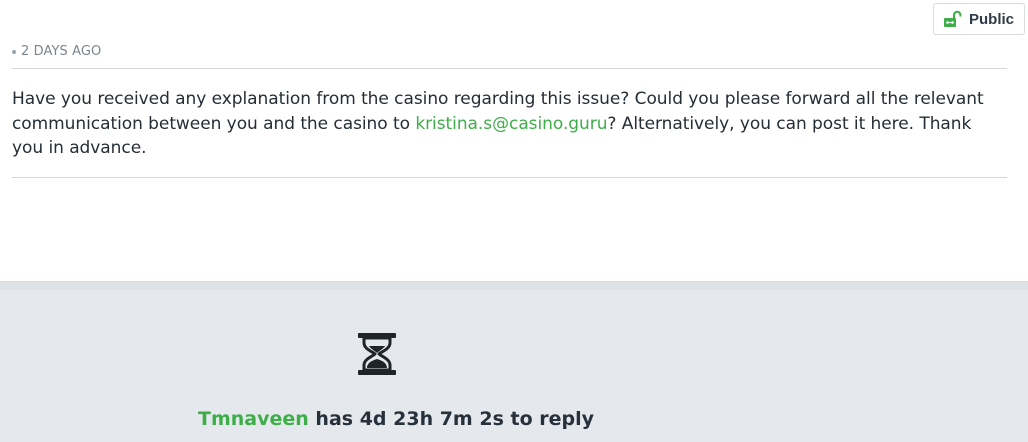 This screenshot has width=1028, height=442. I want to click on post-time-label: 2 DAYS AGO, so click(61, 51).